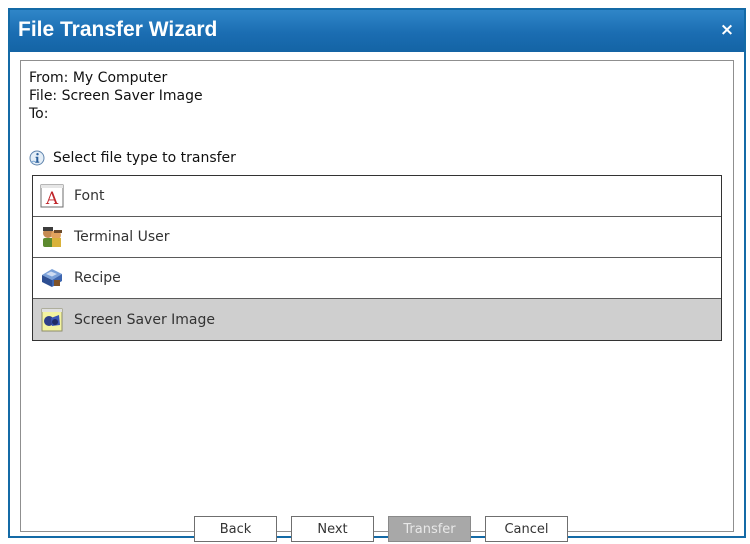  What do you see at coordinates (377, 278) in the screenshot?
I see `file-type-recipe: Recipe` at bounding box center [377, 278].